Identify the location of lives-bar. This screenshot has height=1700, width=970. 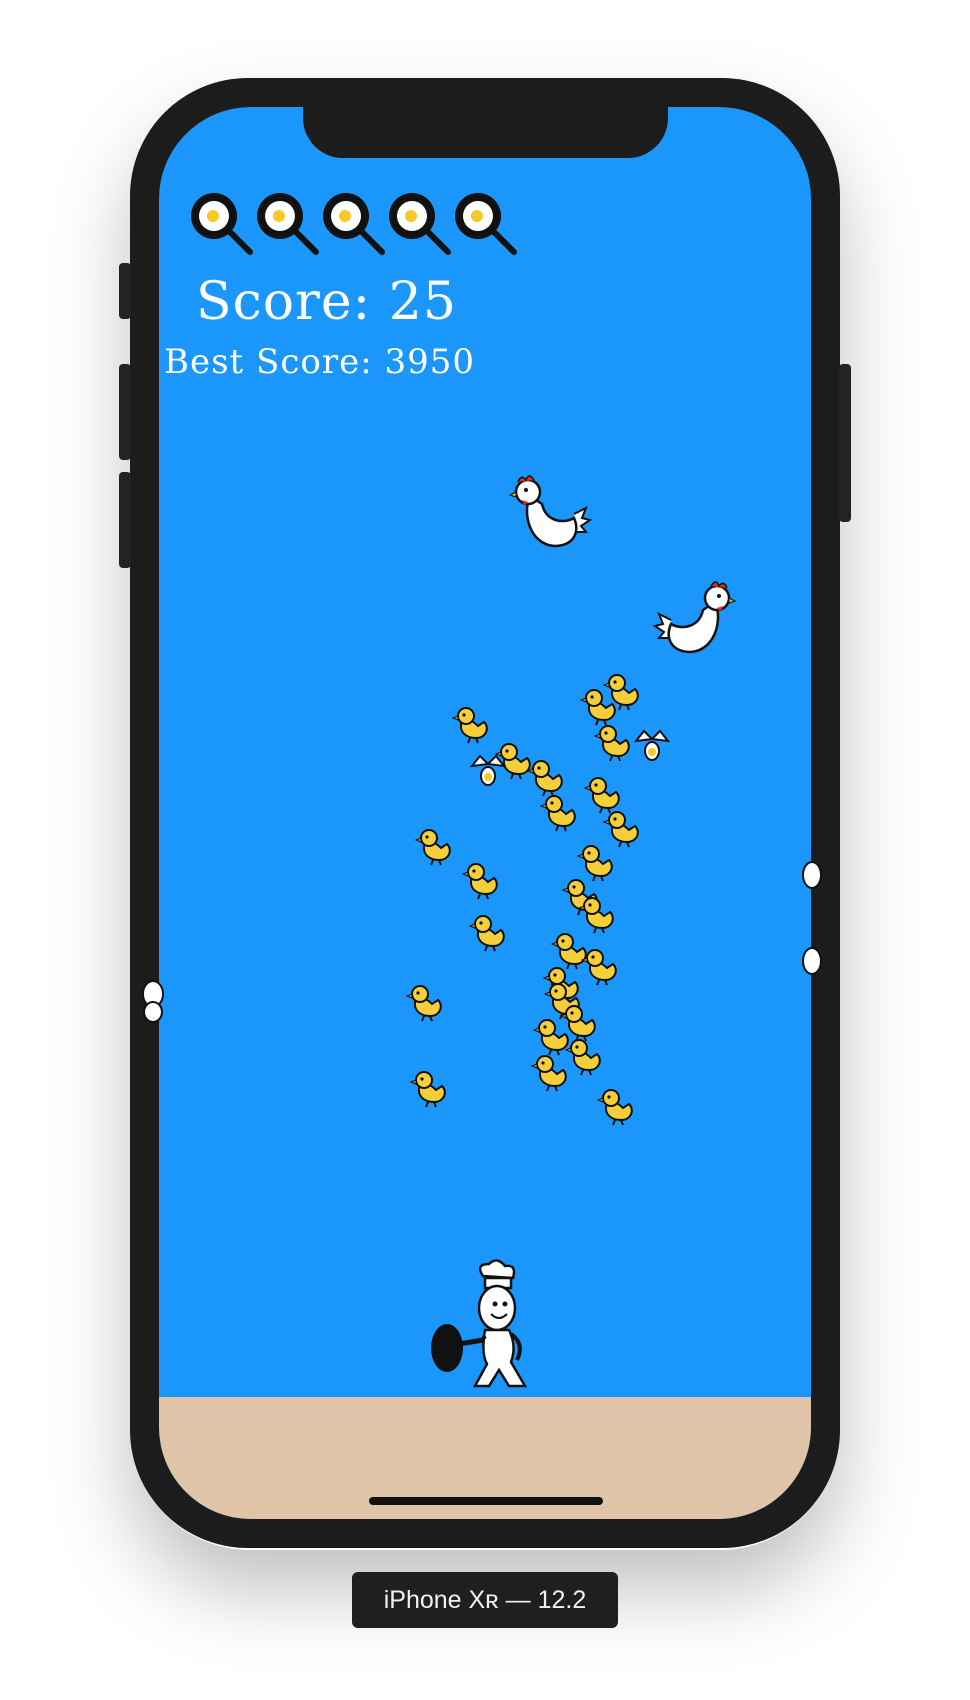
(360, 227).